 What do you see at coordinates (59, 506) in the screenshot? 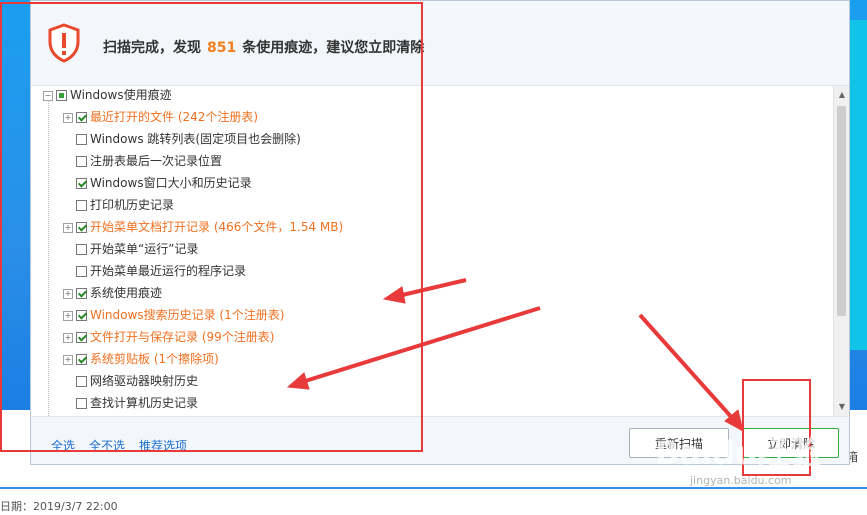
I see `background-date-text: 日期：2019/3/7 22:00` at bounding box center [59, 506].